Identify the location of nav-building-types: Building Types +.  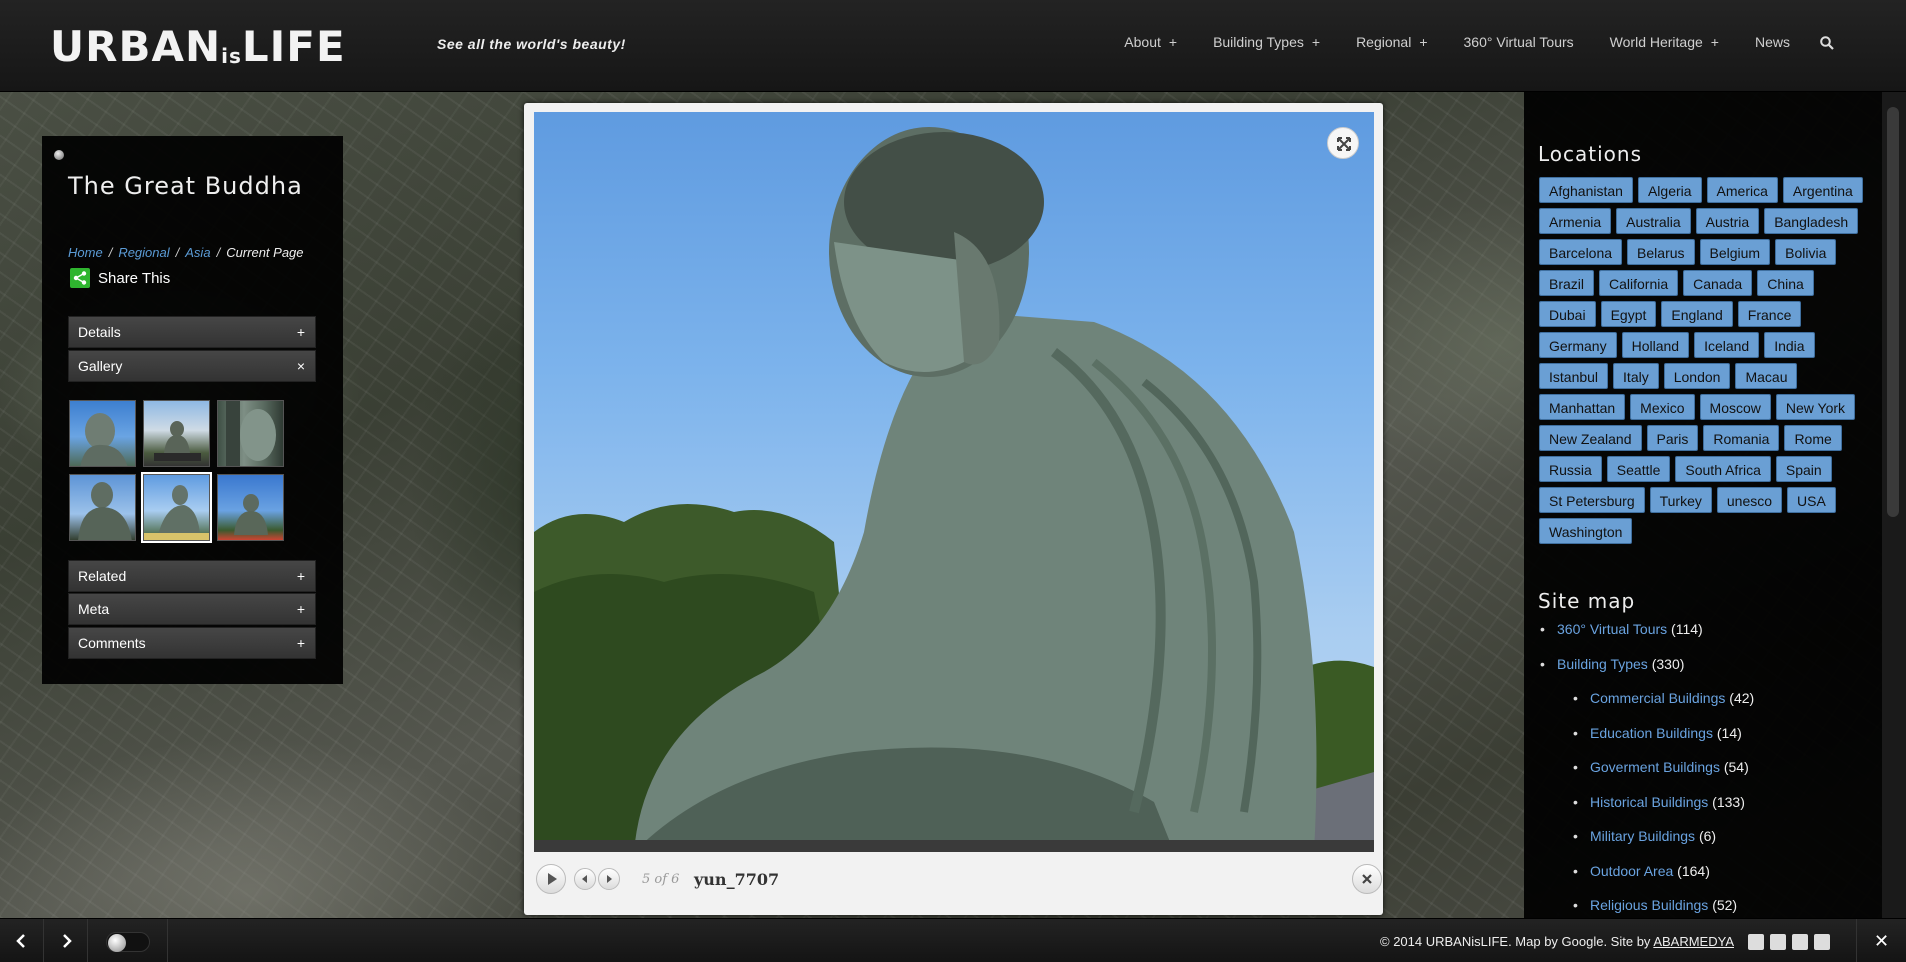
(1266, 44).